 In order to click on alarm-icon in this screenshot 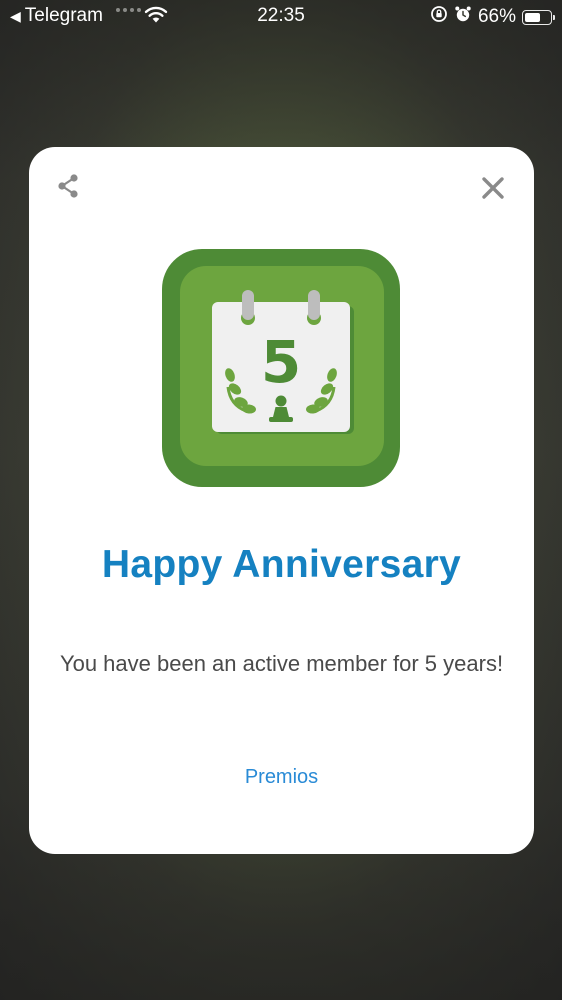, I will do `click(463, 17)`.